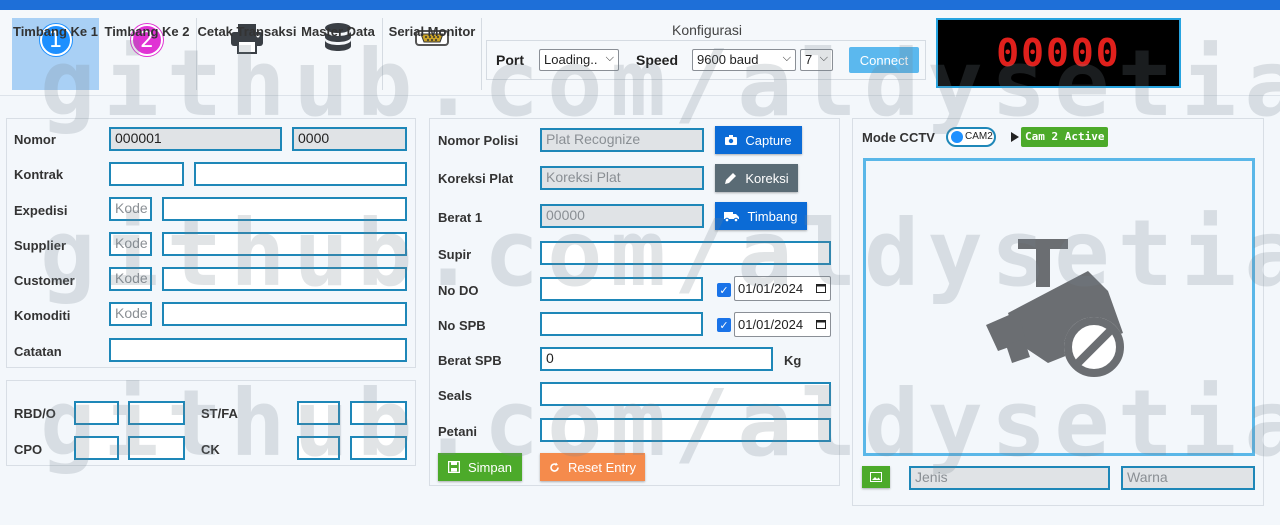 The width and height of the screenshot is (1280, 525). I want to click on calendar-icon, so click(821, 288).